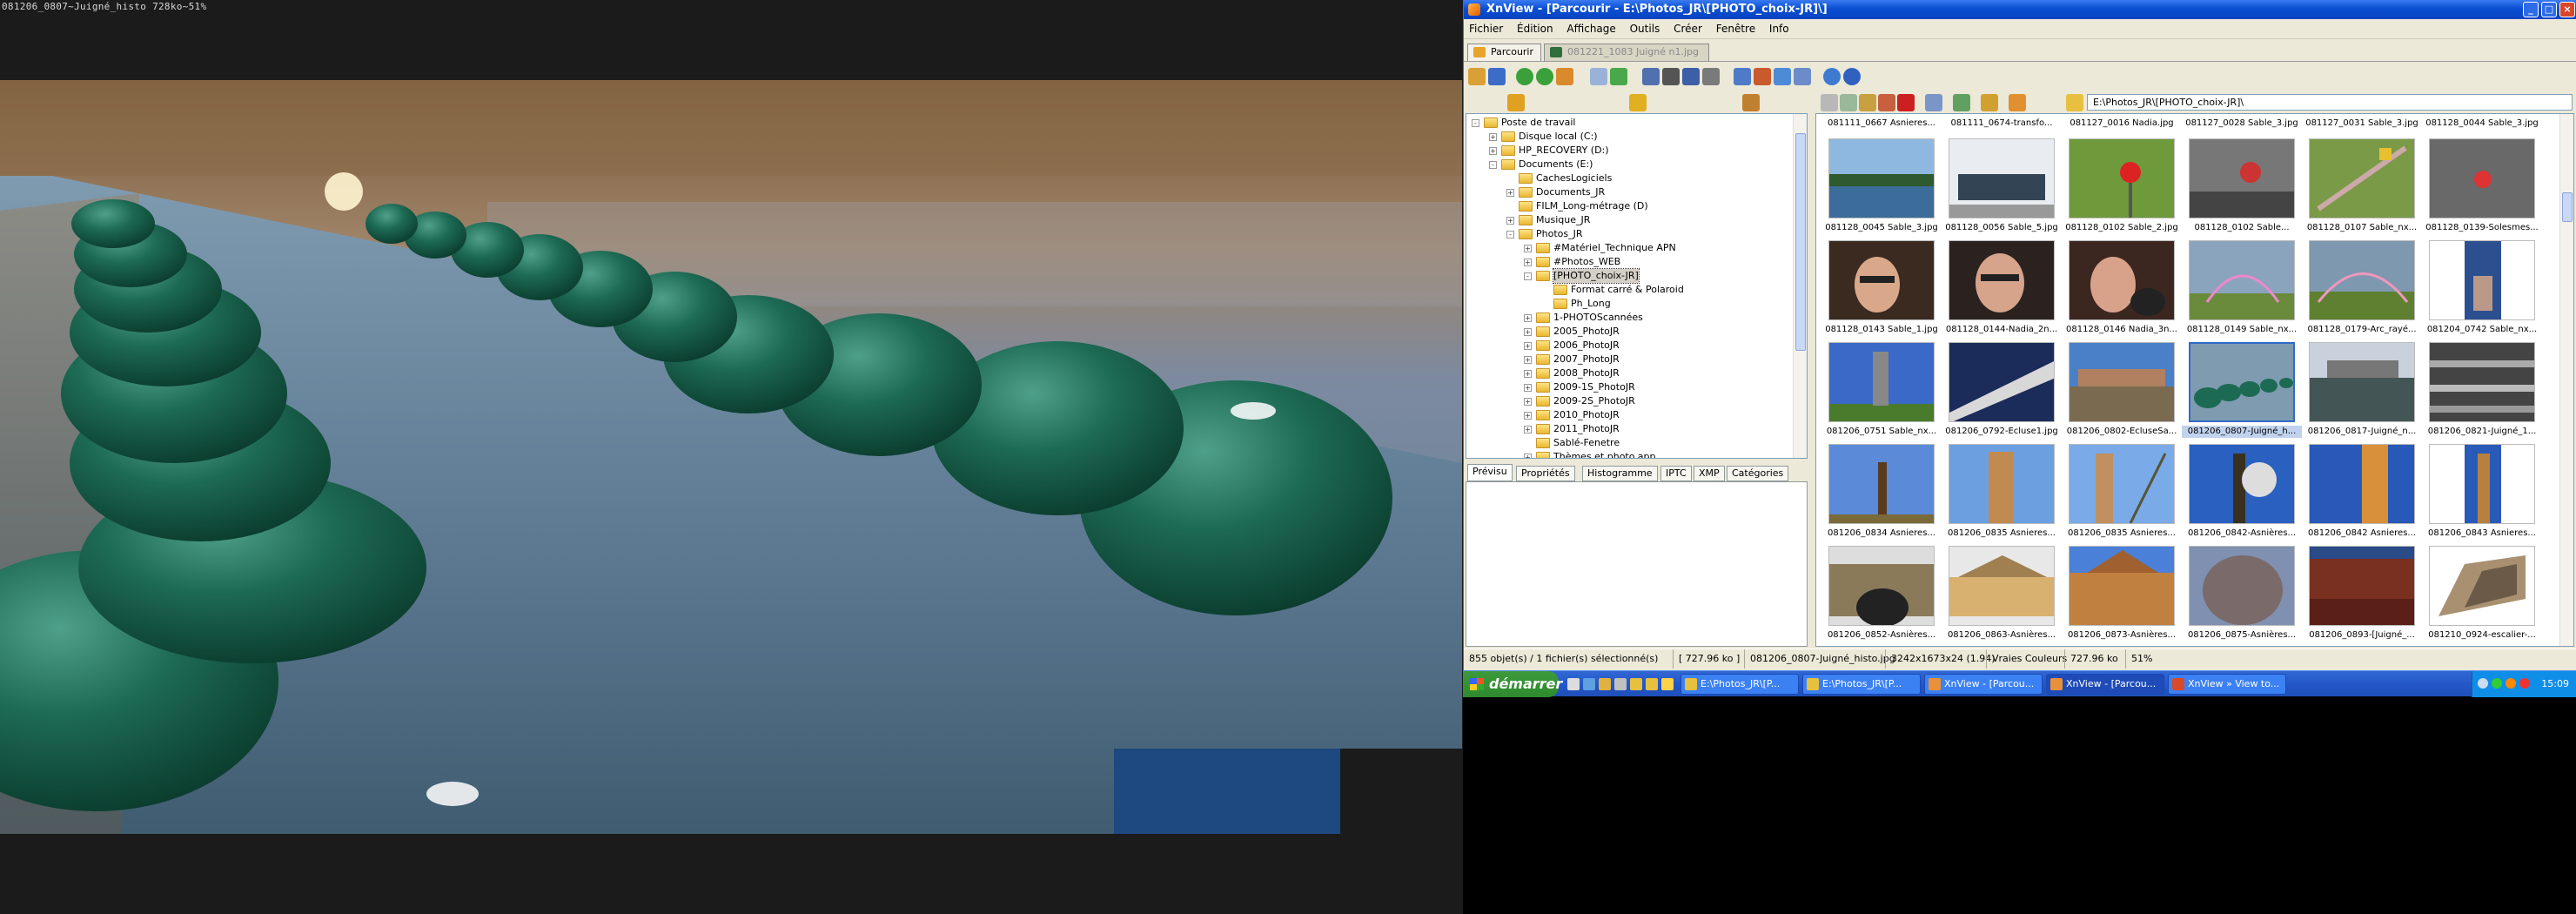 This screenshot has width=2576, height=914. Describe the element at coordinates (1779, 29) in the screenshot. I see `menu-info: Info` at that location.